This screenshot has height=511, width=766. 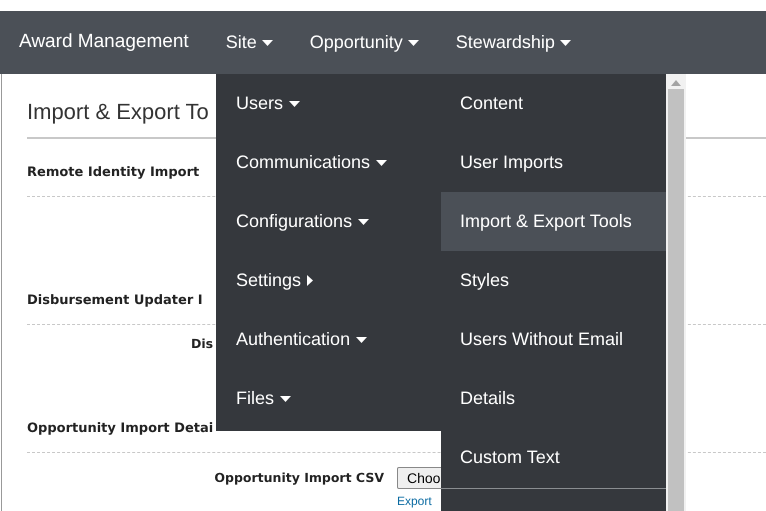 What do you see at coordinates (513, 42) in the screenshot?
I see `nav-menu: Stewardship` at bounding box center [513, 42].